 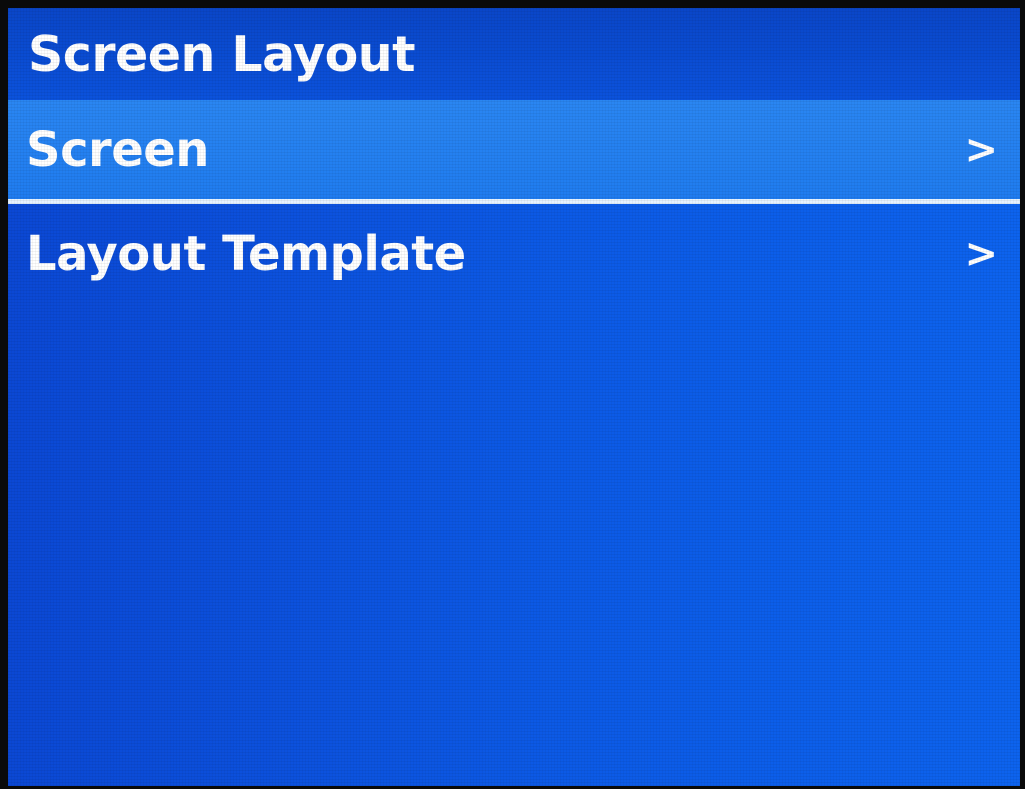 What do you see at coordinates (222, 54) in the screenshot?
I see `page-title: Screen Layout` at bounding box center [222, 54].